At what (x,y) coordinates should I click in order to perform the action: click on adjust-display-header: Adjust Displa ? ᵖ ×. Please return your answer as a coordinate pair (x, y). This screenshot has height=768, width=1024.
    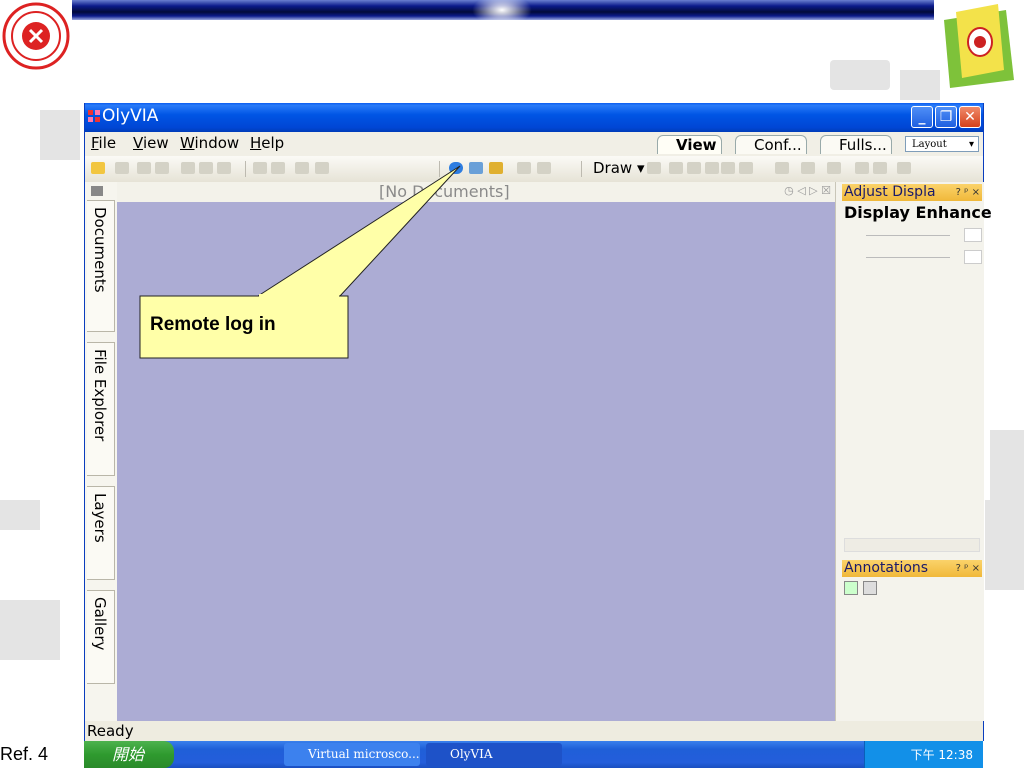
    Looking at the image, I should click on (912, 192).